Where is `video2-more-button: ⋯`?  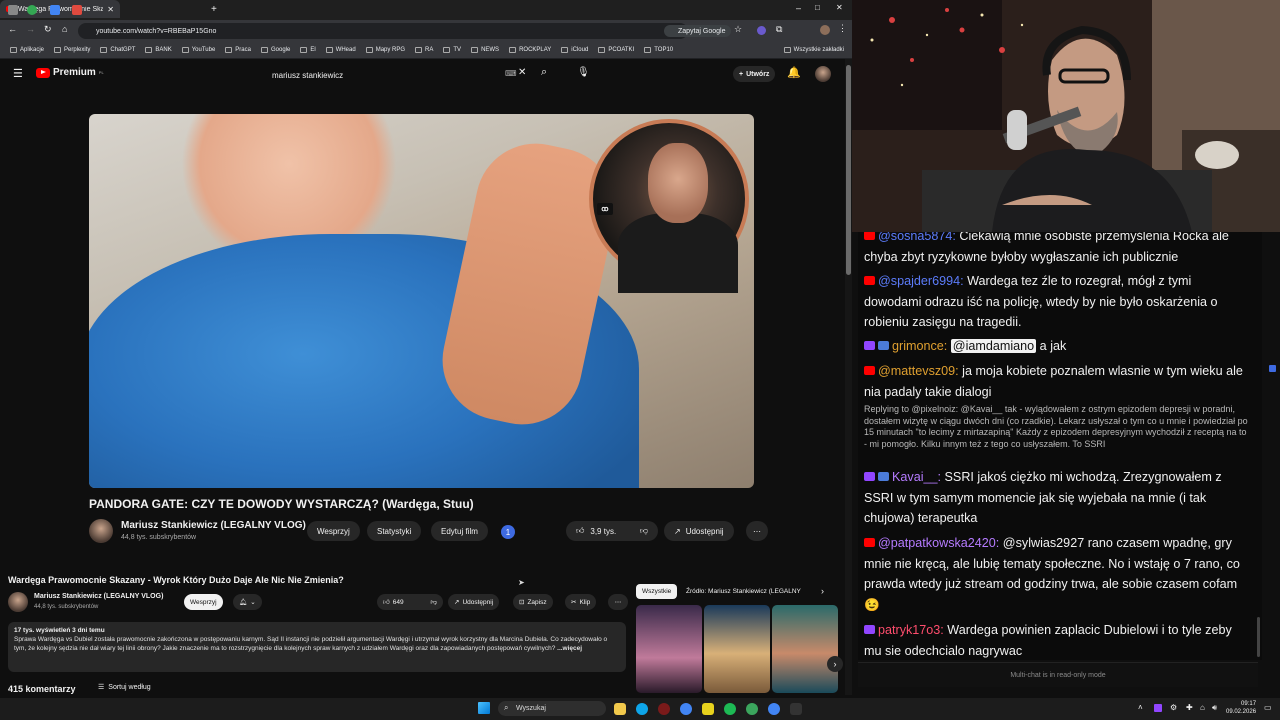 video2-more-button: ⋯ is located at coordinates (618, 602).